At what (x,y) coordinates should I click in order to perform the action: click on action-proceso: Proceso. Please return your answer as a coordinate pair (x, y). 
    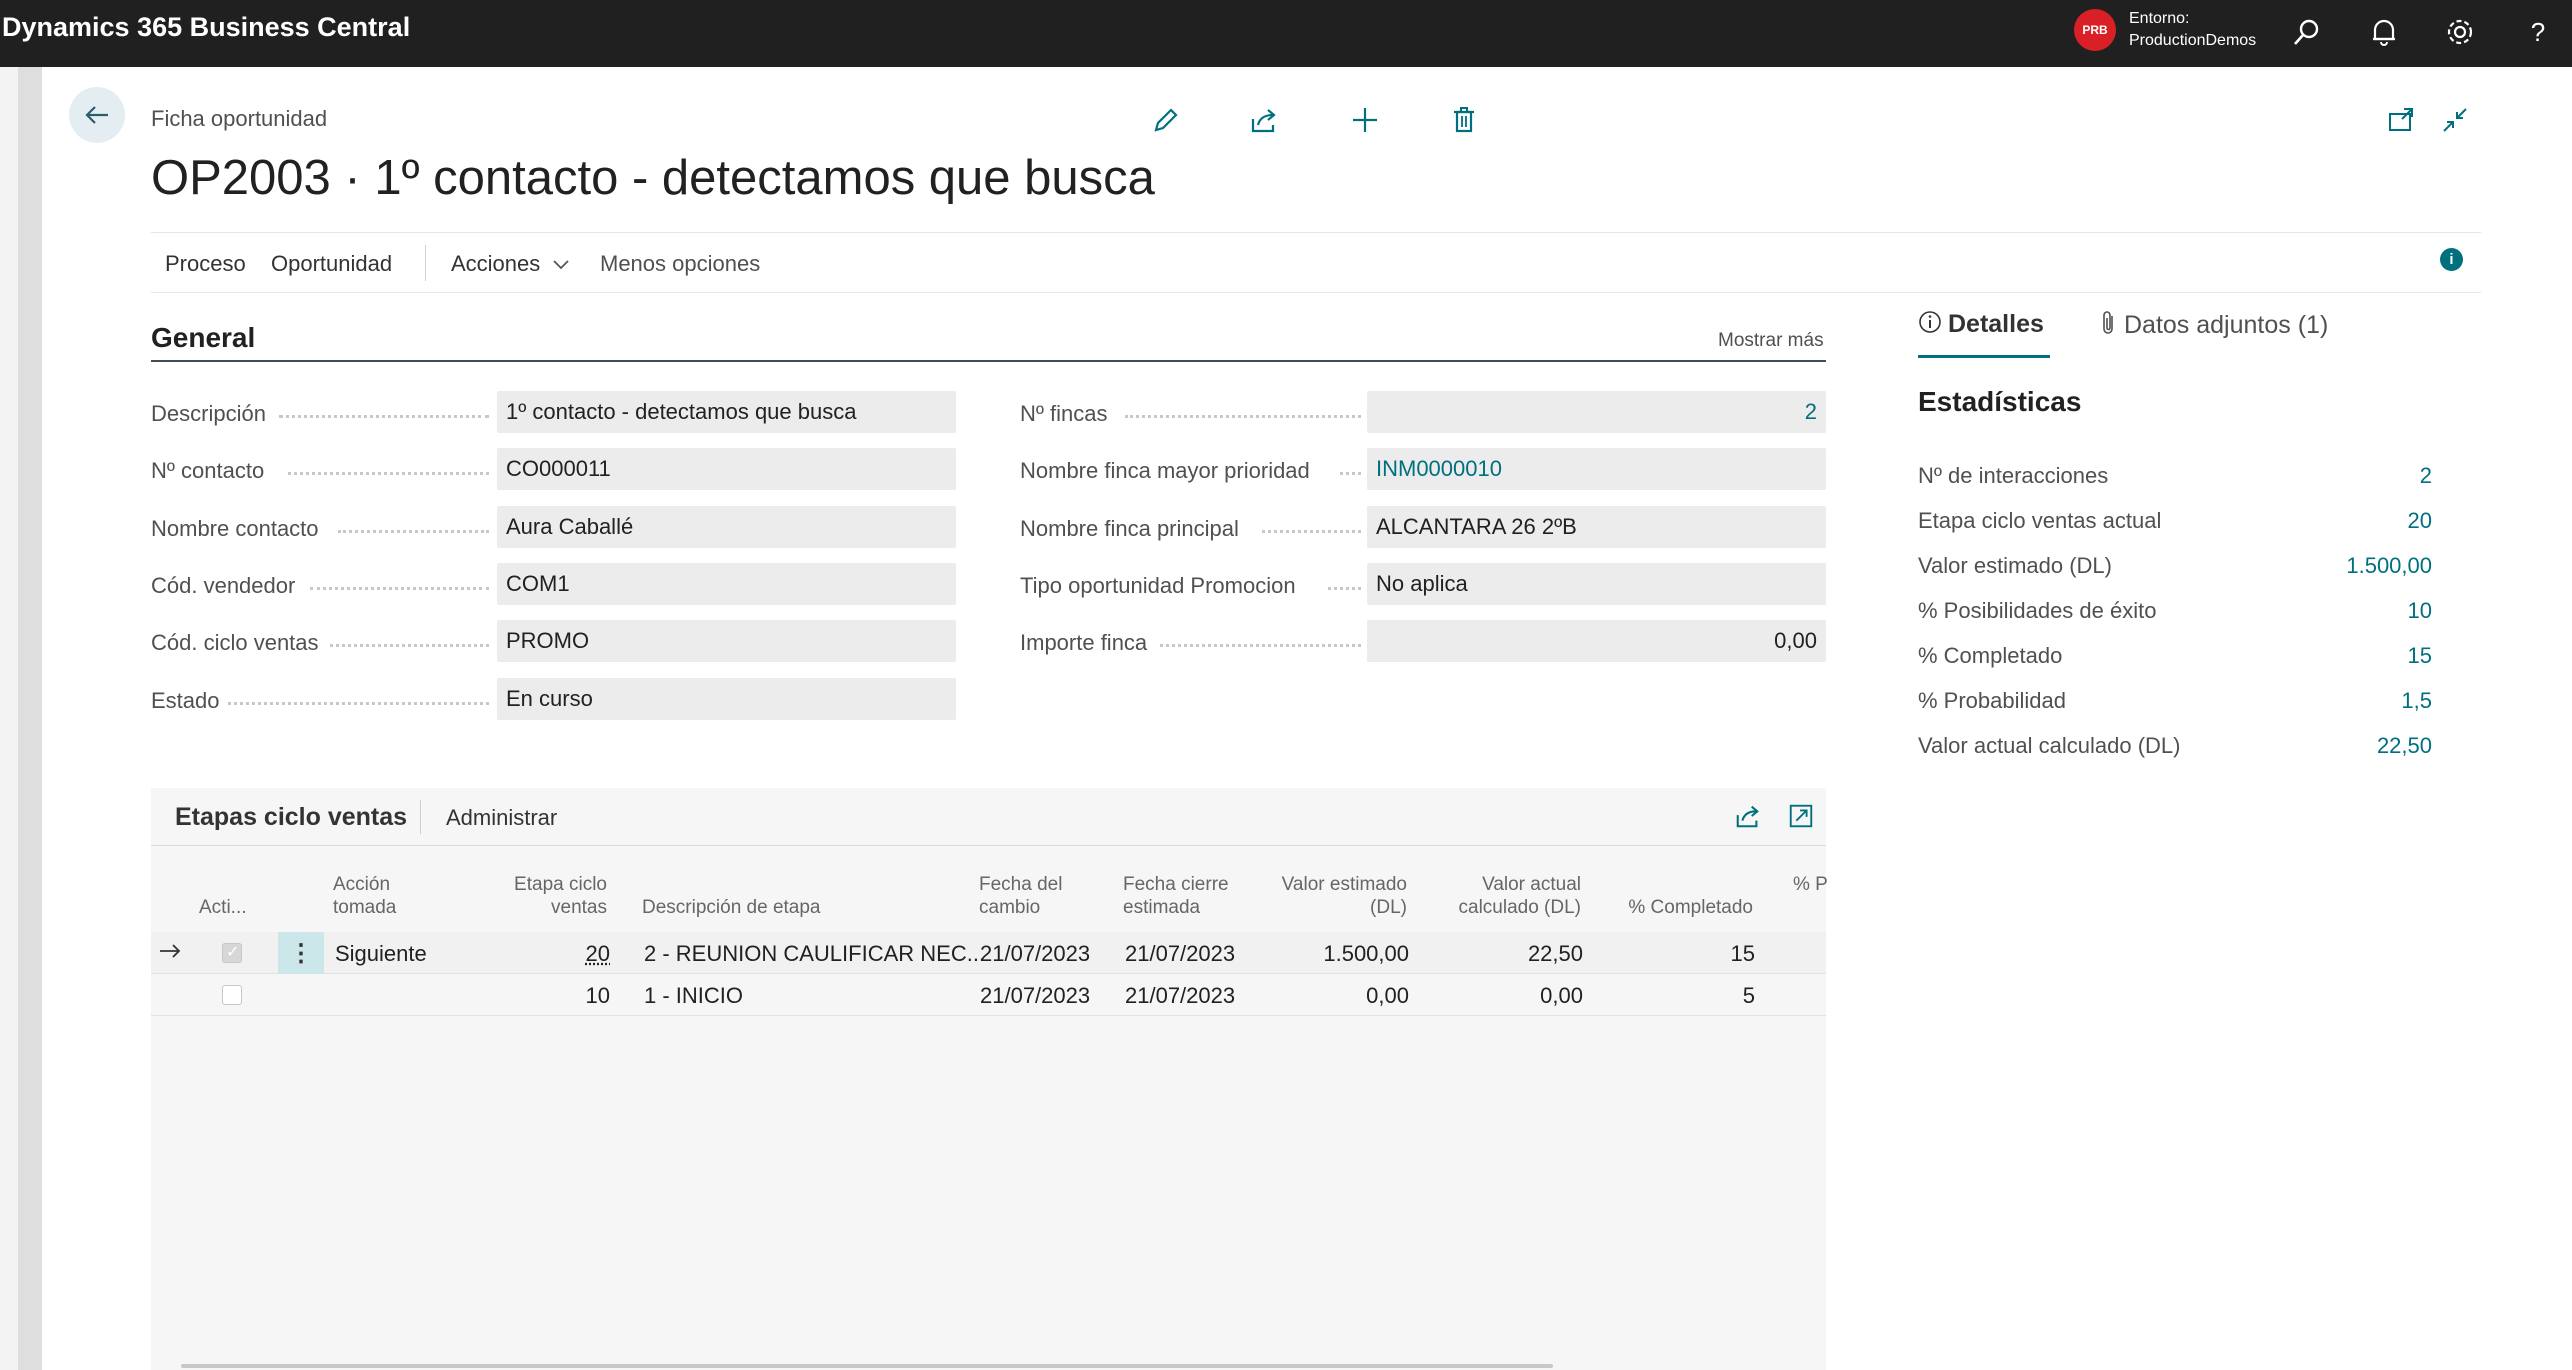
    Looking at the image, I should click on (205, 264).